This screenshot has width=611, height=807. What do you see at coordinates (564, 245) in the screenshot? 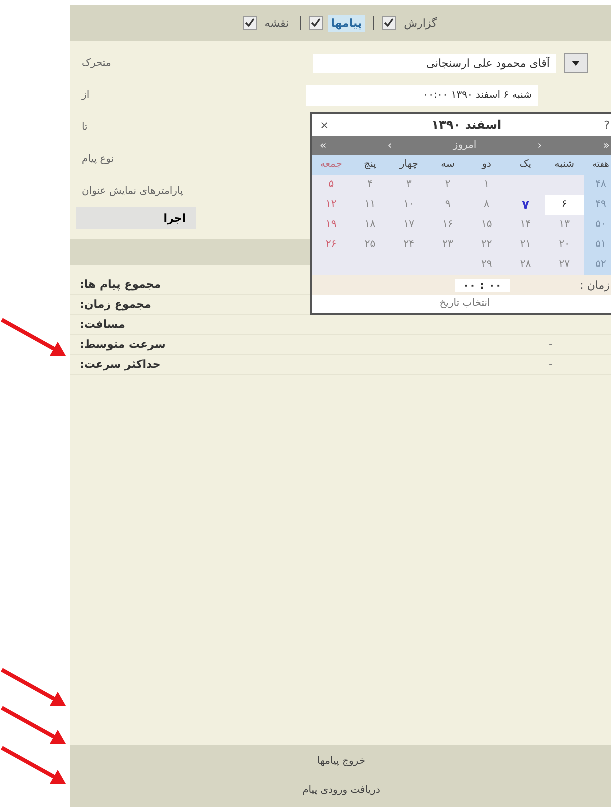
I see `calendar-day: ۲۰` at bounding box center [564, 245].